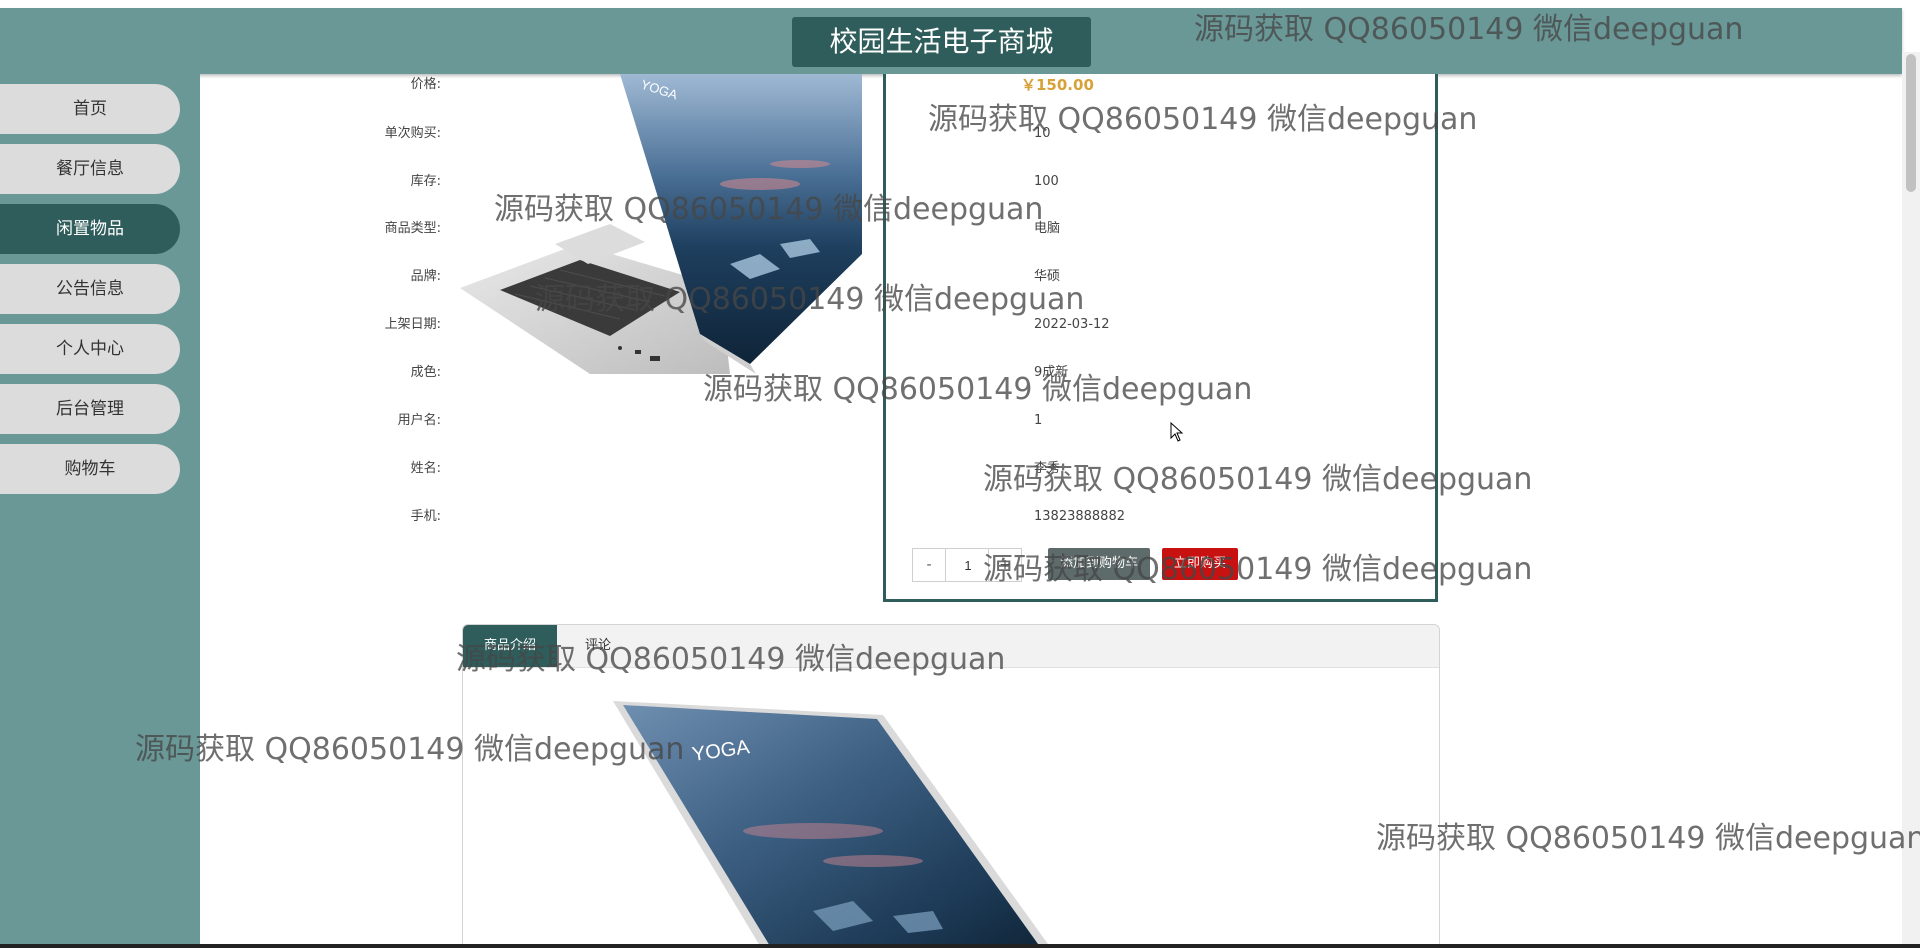 This screenshot has height=948, width=1920. What do you see at coordinates (425, 516) in the screenshot?
I see `phone-label: 手机:` at bounding box center [425, 516].